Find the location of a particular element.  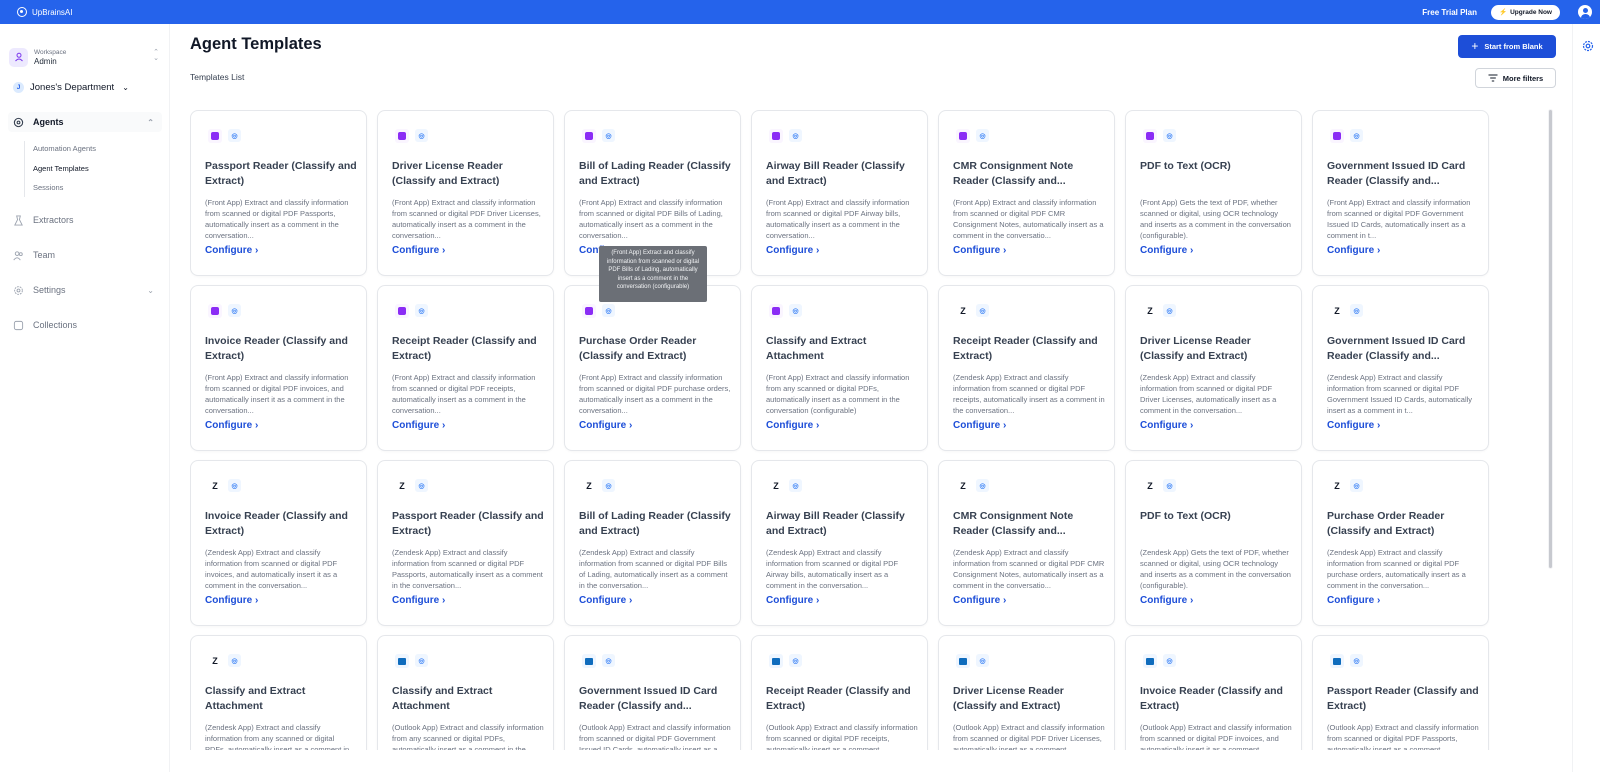

department-selector: J Jones's Department ⌄ is located at coordinates (71, 87).